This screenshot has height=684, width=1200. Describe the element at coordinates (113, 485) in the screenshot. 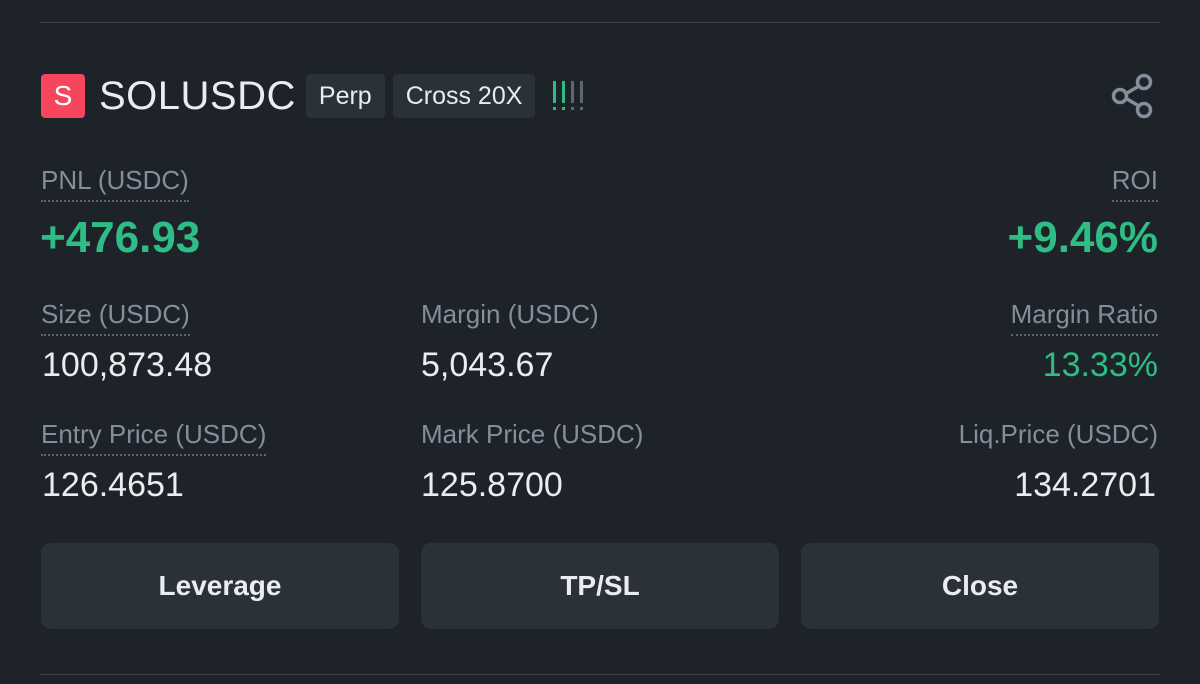

I see `entry-price-value: 126.4651` at that location.